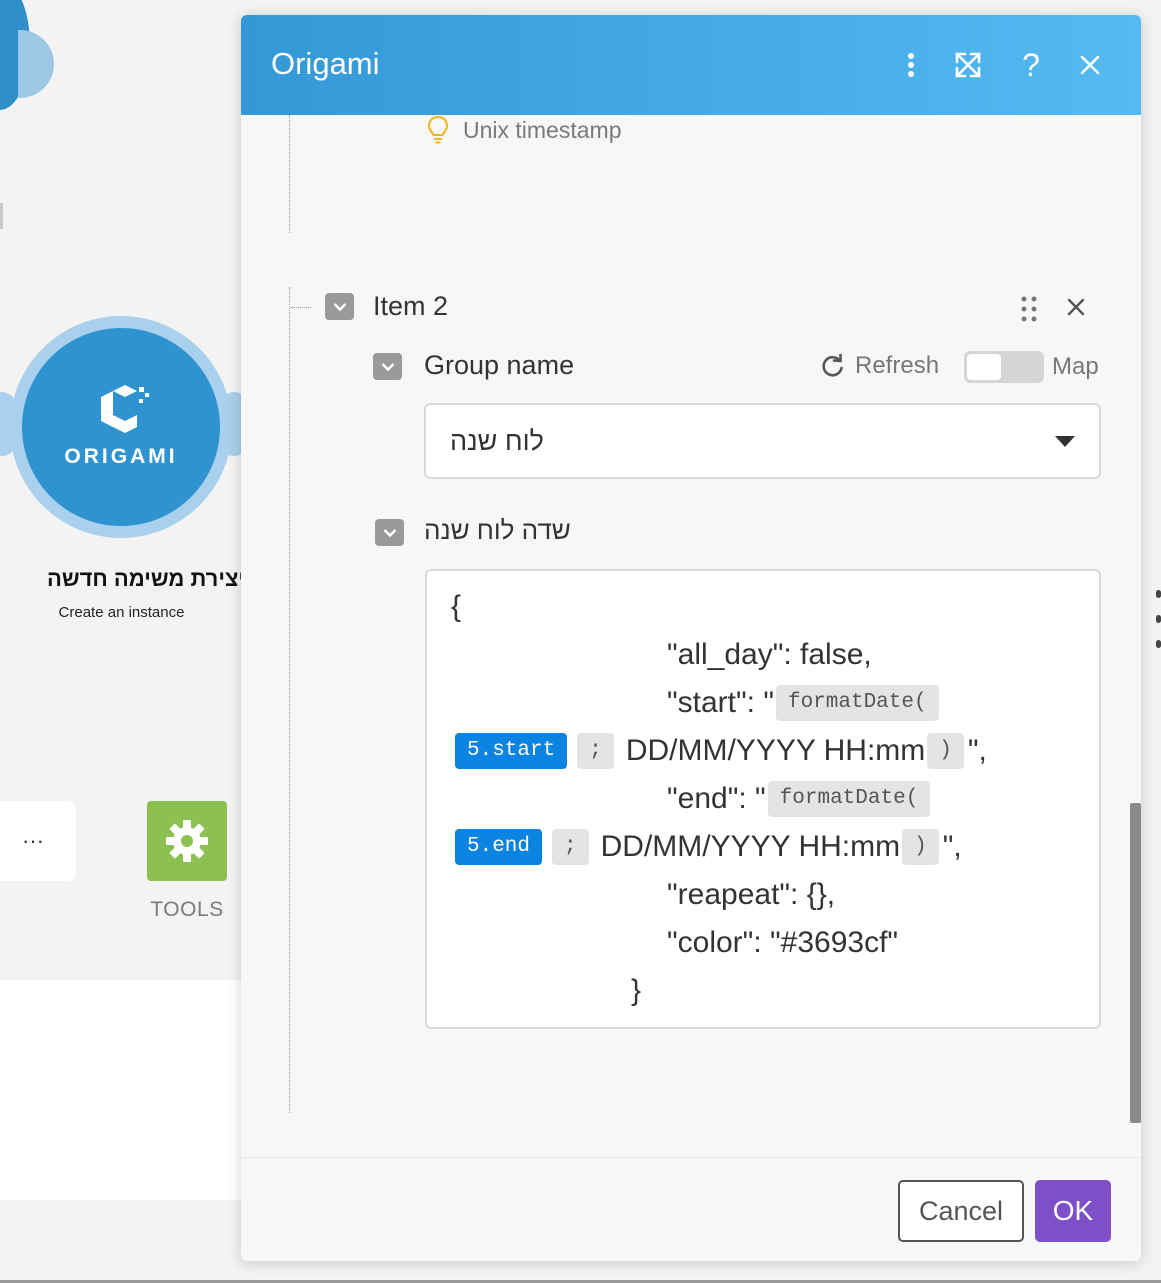 The height and width of the screenshot is (1283, 1161). I want to click on map-toggle, so click(1004, 367).